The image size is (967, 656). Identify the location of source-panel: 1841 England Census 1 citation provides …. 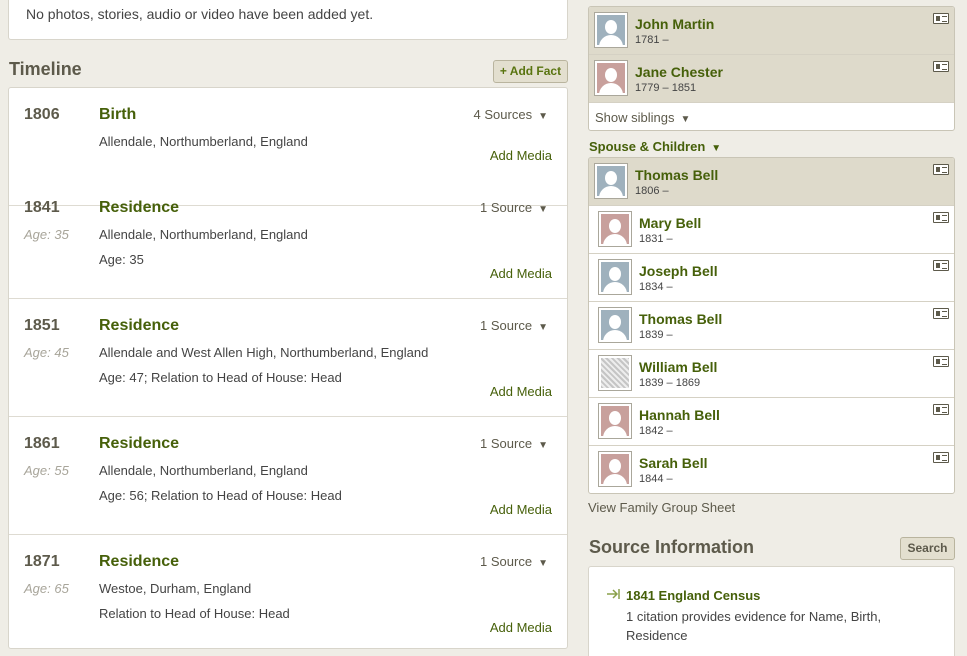
(771, 611).